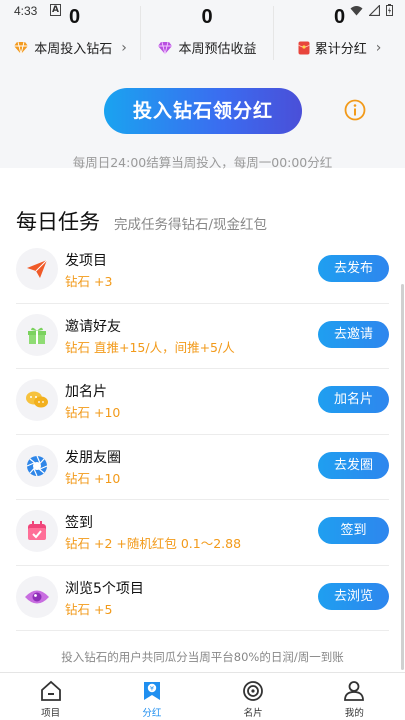 This screenshot has width=405, height=720. I want to click on daily-tasks-header: 每日任务 完成任务得钻石/现金红包, so click(141, 221).